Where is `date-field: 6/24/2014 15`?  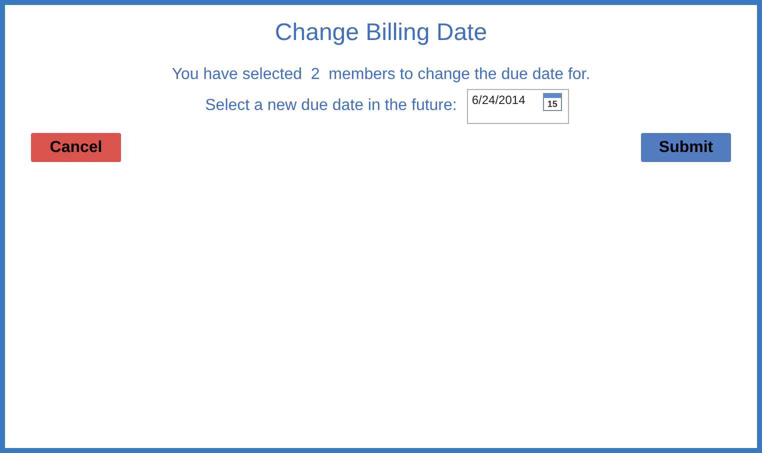
date-field: 6/24/2014 15 is located at coordinates (517, 106).